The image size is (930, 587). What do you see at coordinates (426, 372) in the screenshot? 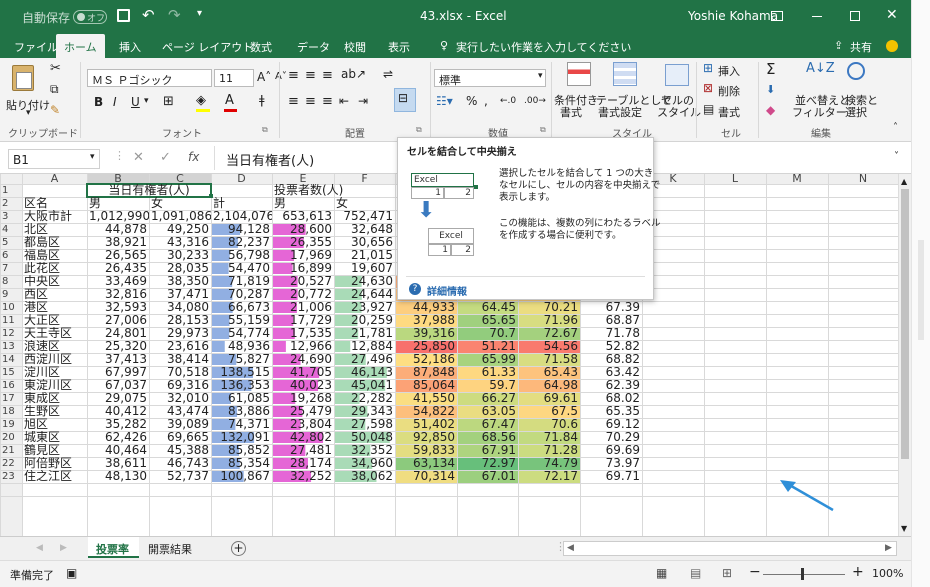
I see `cell-g: 87,848` at bounding box center [426, 372].